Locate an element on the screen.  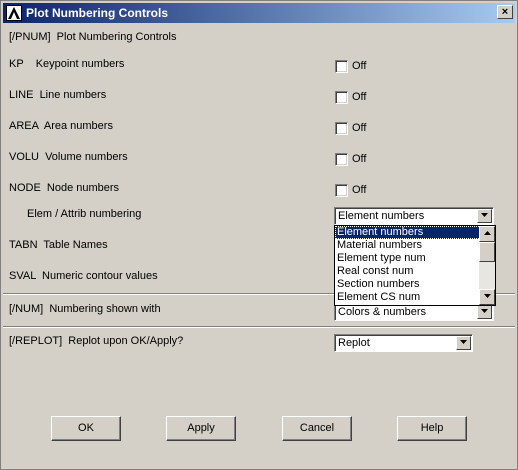
elem-attrib-select: Element numbers is located at coordinates (414, 216).